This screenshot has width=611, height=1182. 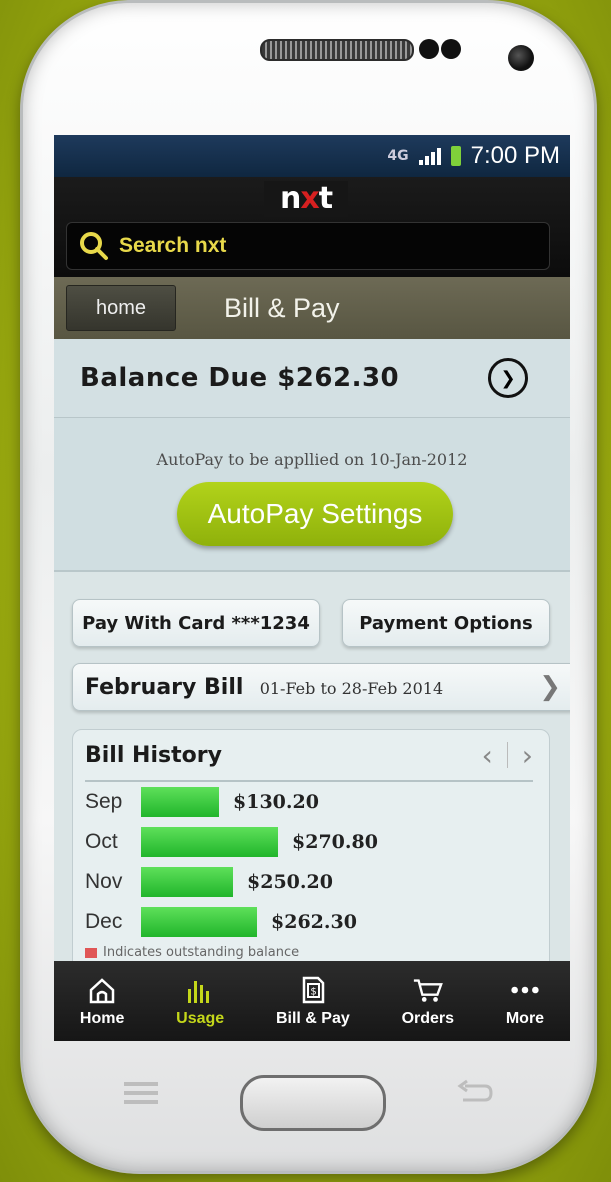 I want to click on tab-label: Usage, so click(x=200, y=1018).